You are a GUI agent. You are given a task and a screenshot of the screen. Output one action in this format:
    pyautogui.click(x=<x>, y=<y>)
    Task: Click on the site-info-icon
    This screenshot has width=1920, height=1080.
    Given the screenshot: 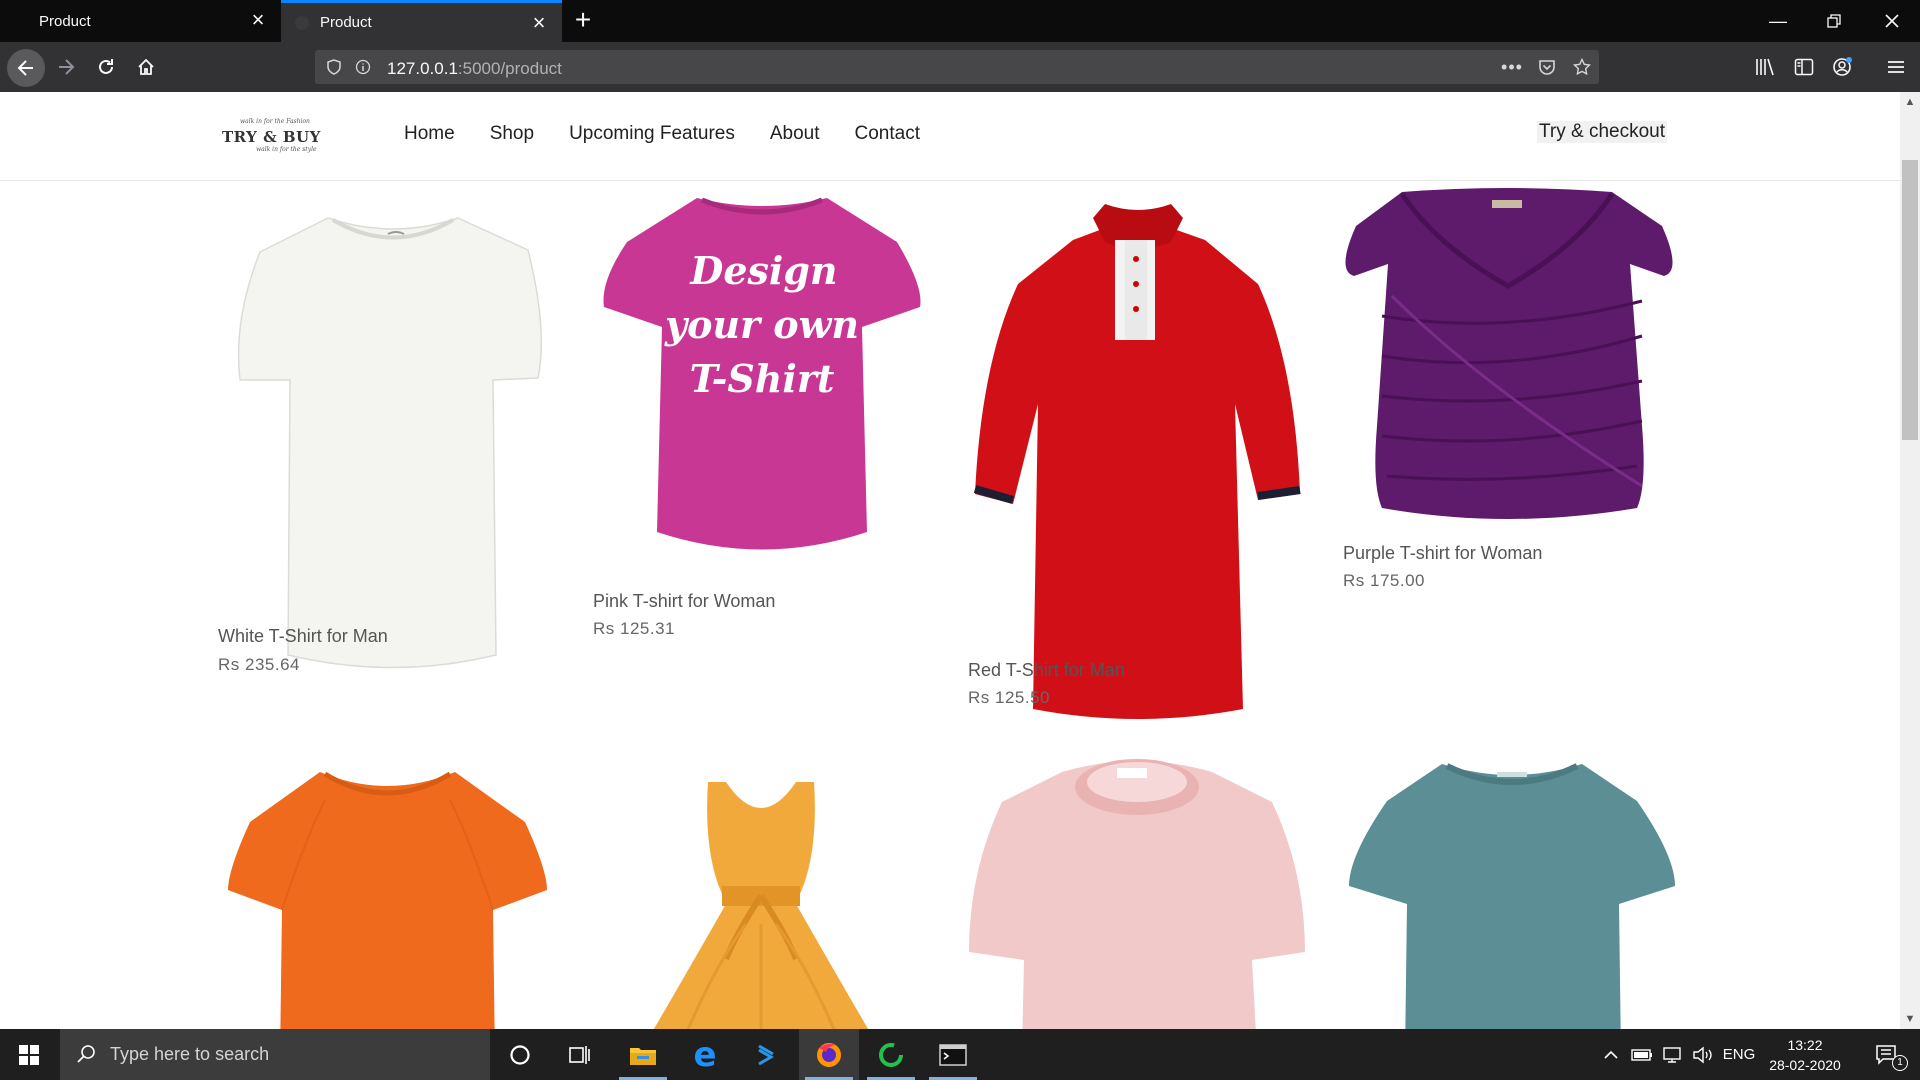 What is the action you would take?
    pyautogui.click(x=363, y=67)
    